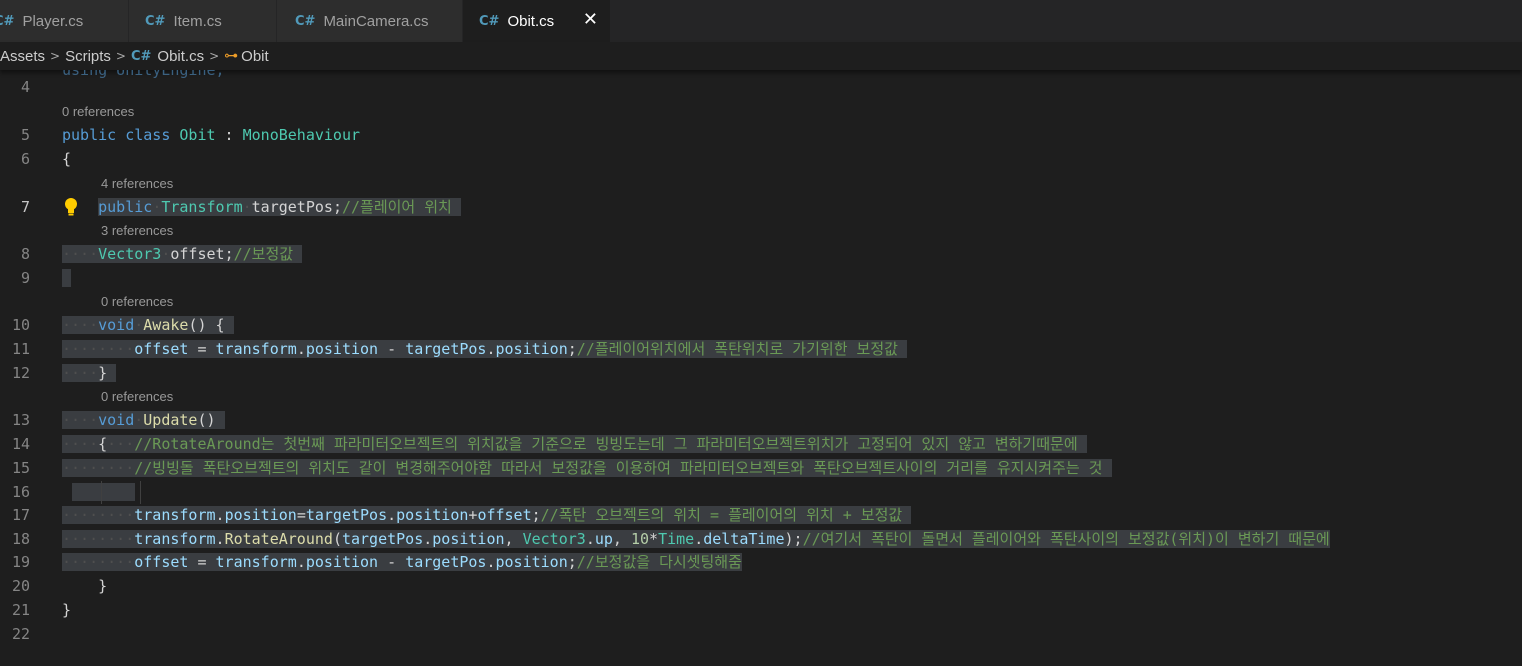 This screenshot has height=666, width=1522. I want to click on code-line-13: ····void·Update(), so click(143, 420).